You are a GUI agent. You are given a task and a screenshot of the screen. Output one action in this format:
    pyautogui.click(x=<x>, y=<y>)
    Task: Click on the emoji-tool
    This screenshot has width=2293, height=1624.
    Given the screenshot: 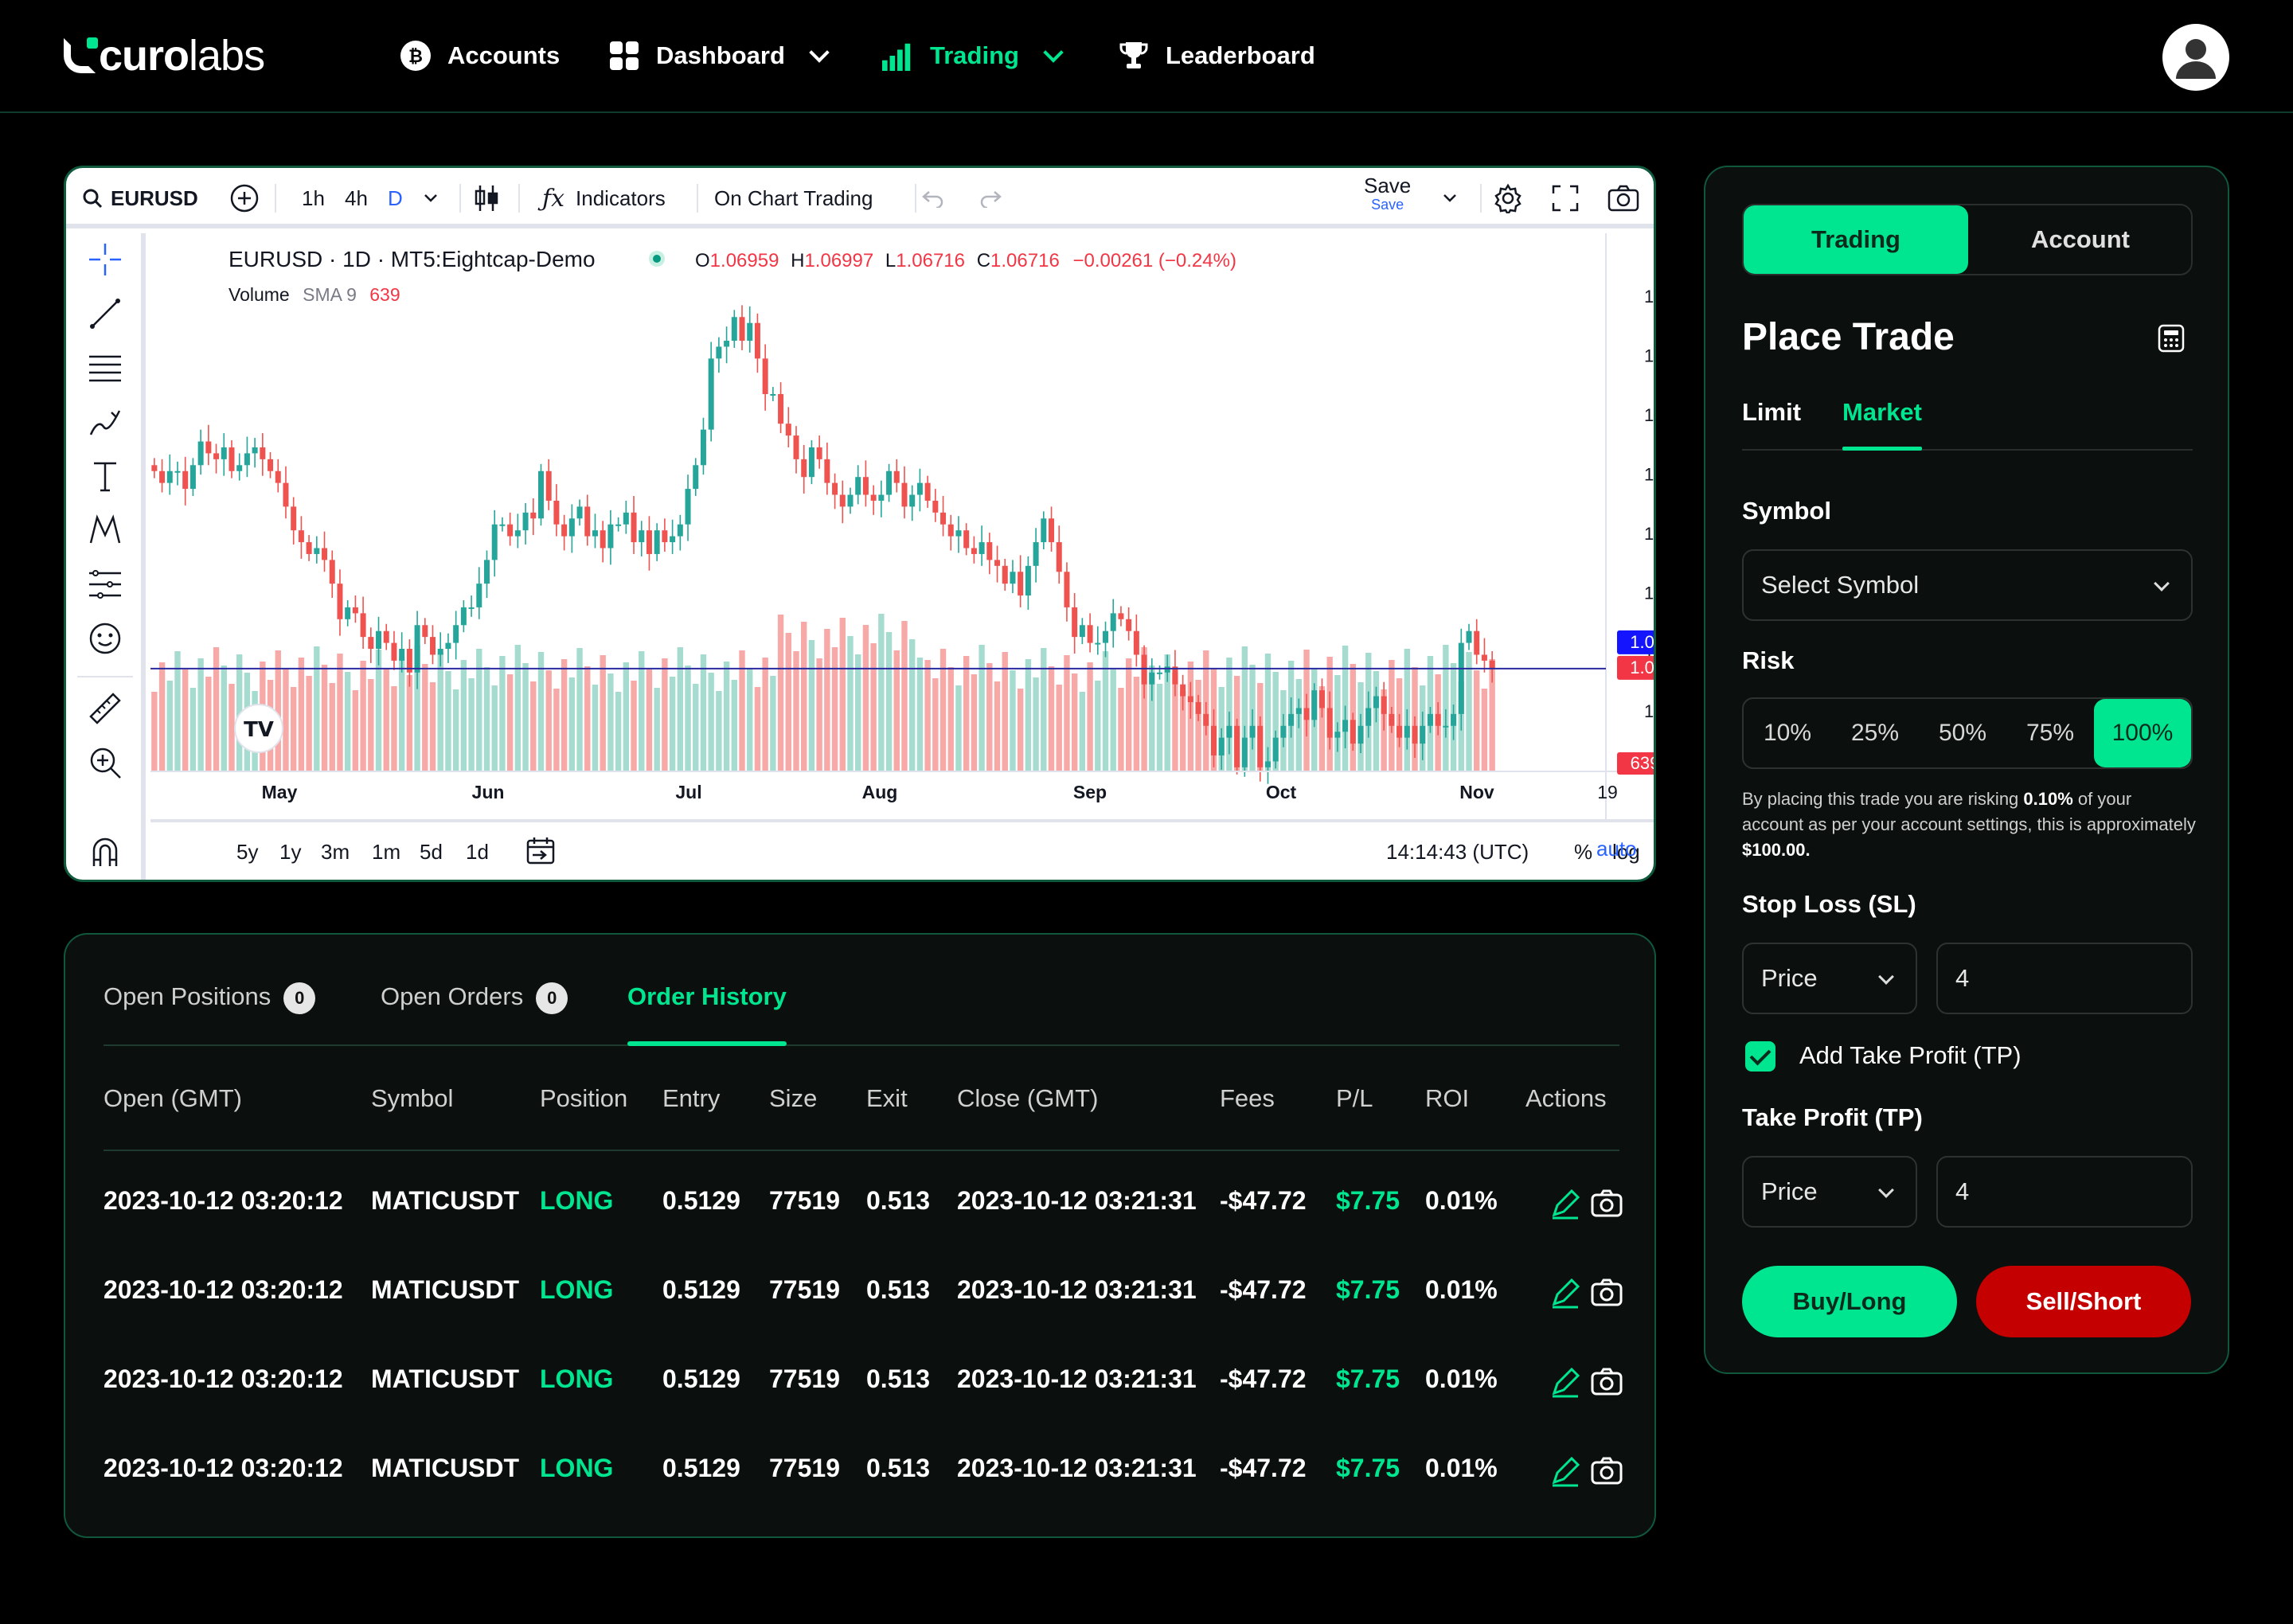 What is the action you would take?
    pyautogui.click(x=105, y=638)
    